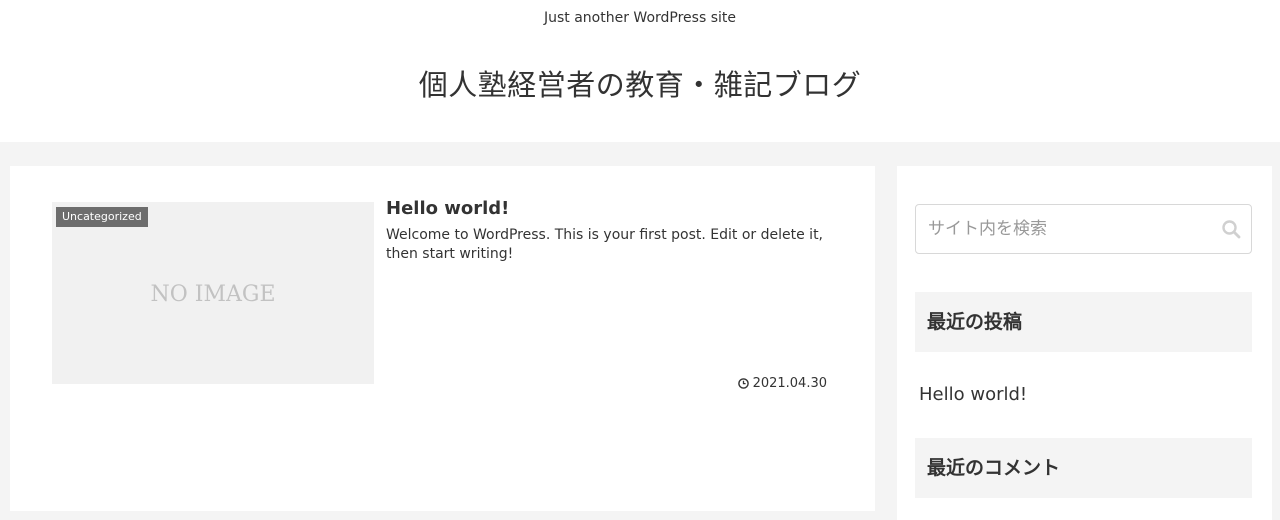  What do you see at coordinates (640, 83) in the screenshot?
I see `site-title: 個人塾経営者の教育・雑記ブログ` at bounding box center [640, 83].